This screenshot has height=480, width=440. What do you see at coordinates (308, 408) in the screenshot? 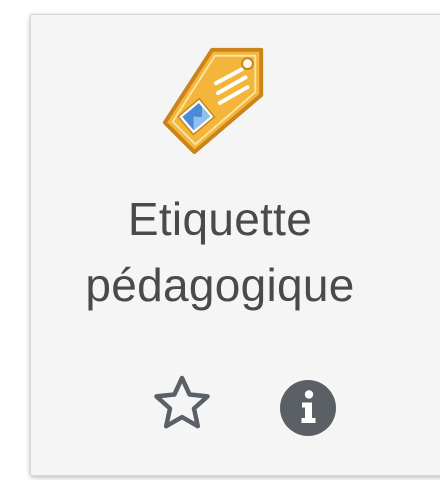
I see `info-circle-icon` at bounding box center [308, 408].